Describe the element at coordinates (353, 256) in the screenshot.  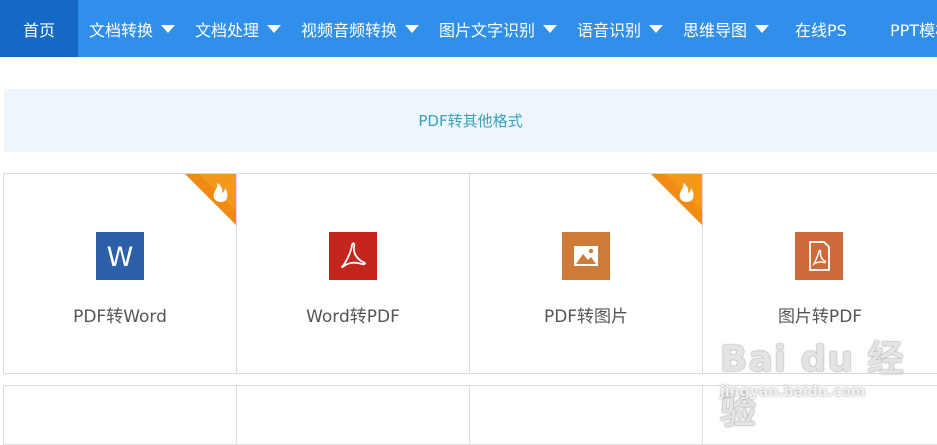
I see `pdf-icon` at that location.